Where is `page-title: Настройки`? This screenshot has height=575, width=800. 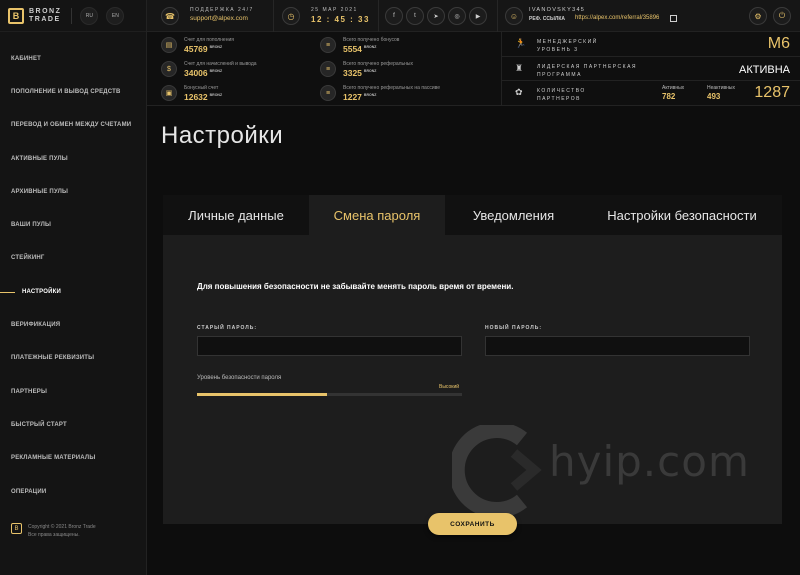
page-title: Настройки is located at coordinates (222, 135).